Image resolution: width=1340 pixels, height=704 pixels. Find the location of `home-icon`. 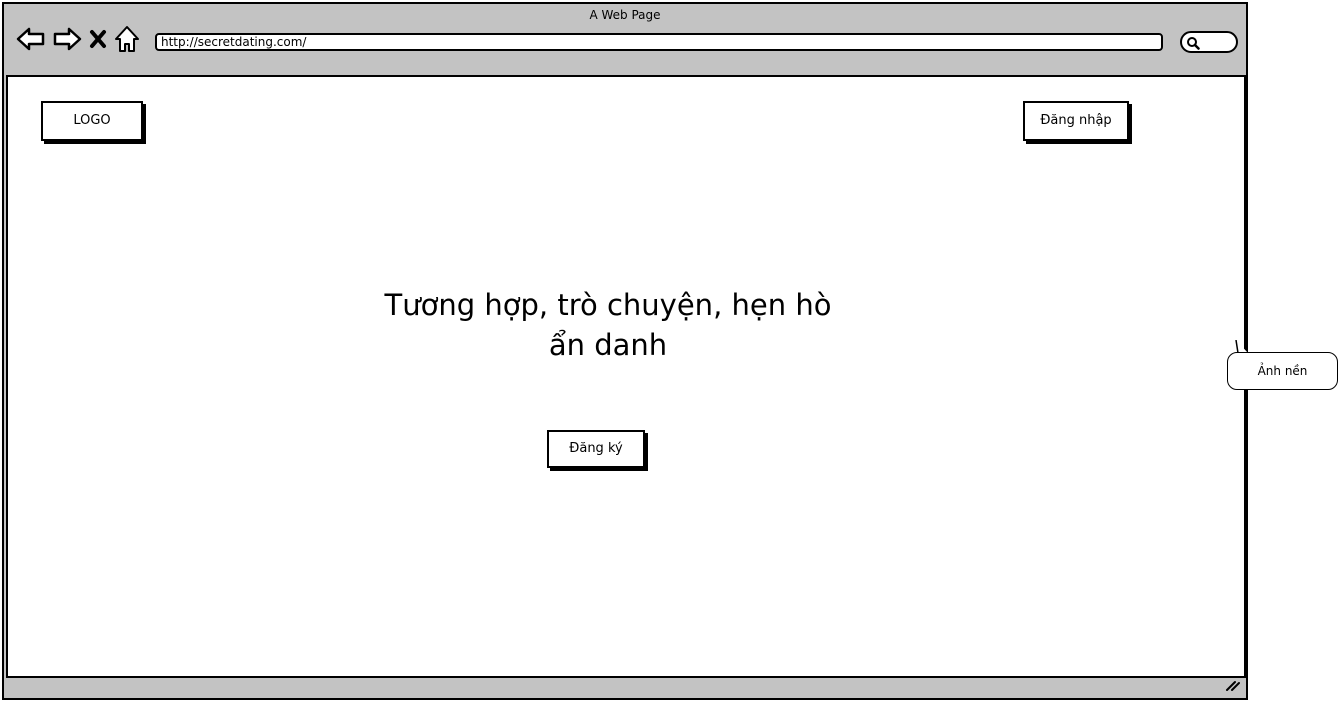

home-icon is located at coordinates (127, 39).